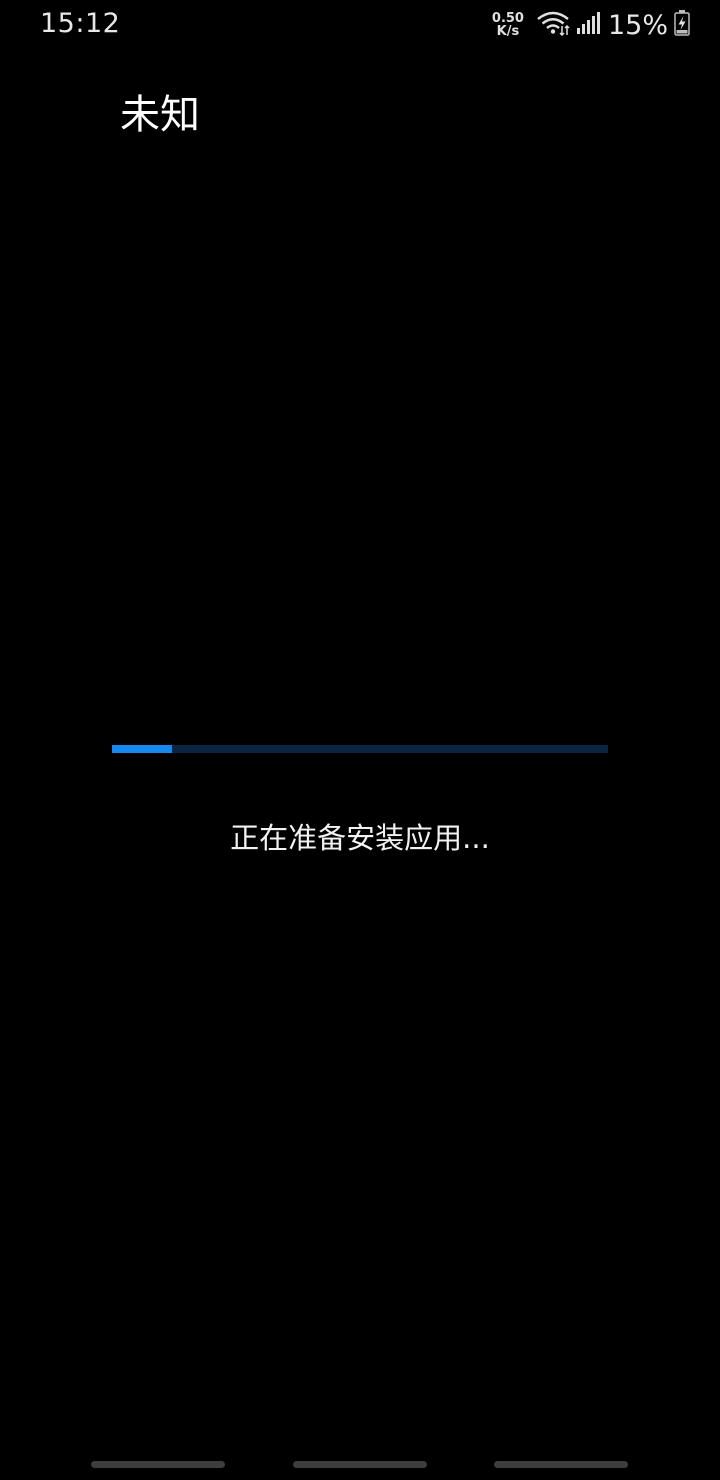 Image resolution: width=720 pixels, height=1480 pixels. I want to click on gesture-nav-bar, so click(360, 1460).